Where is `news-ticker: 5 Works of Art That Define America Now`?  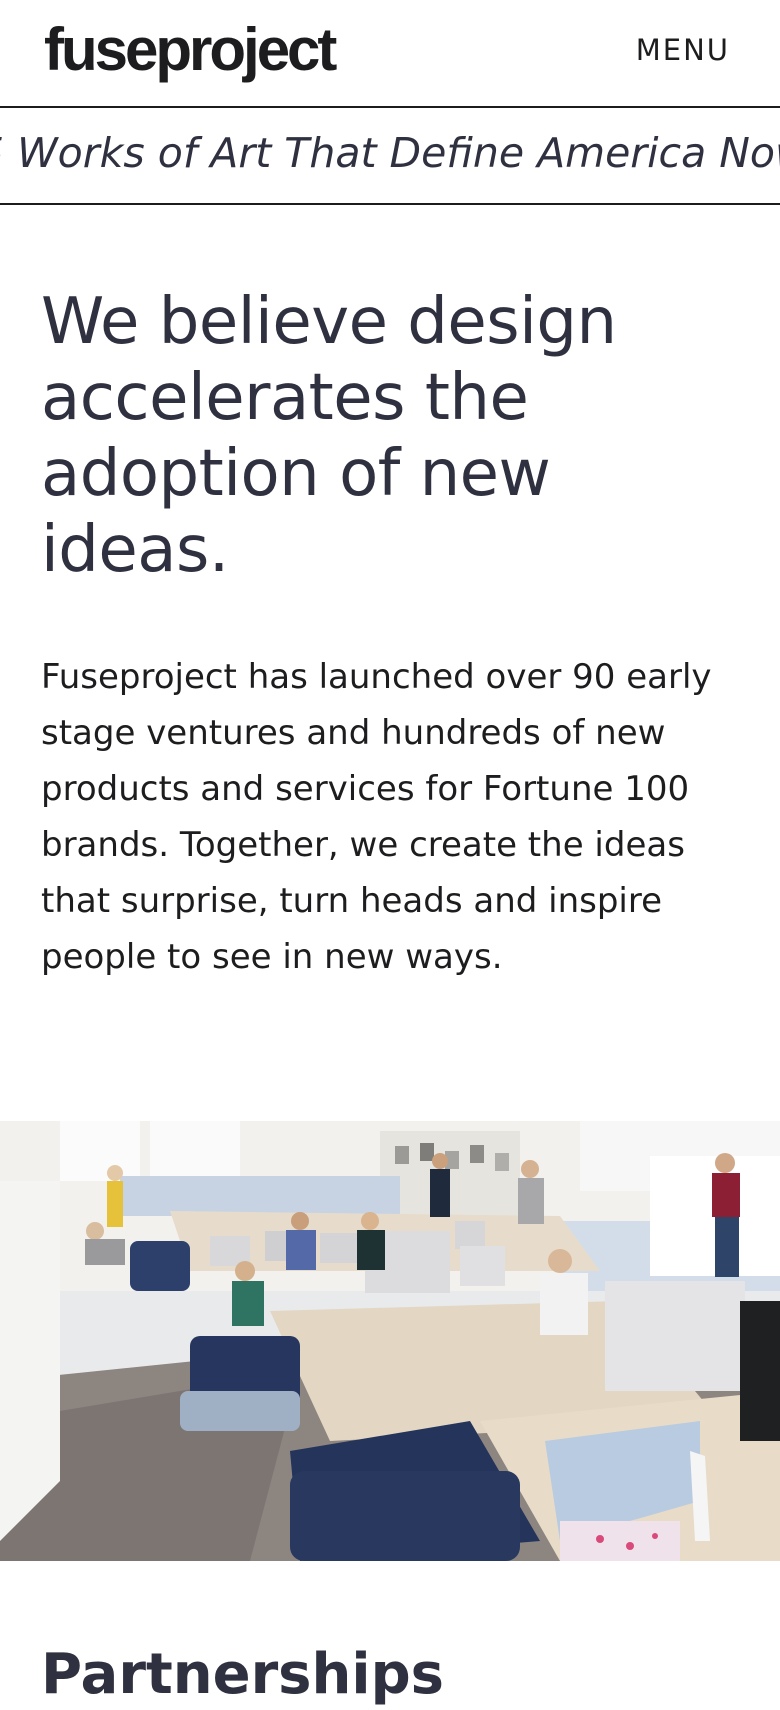
news-ticker: 5 Works of Art That Define America Now is located at coordinates (390, 156).